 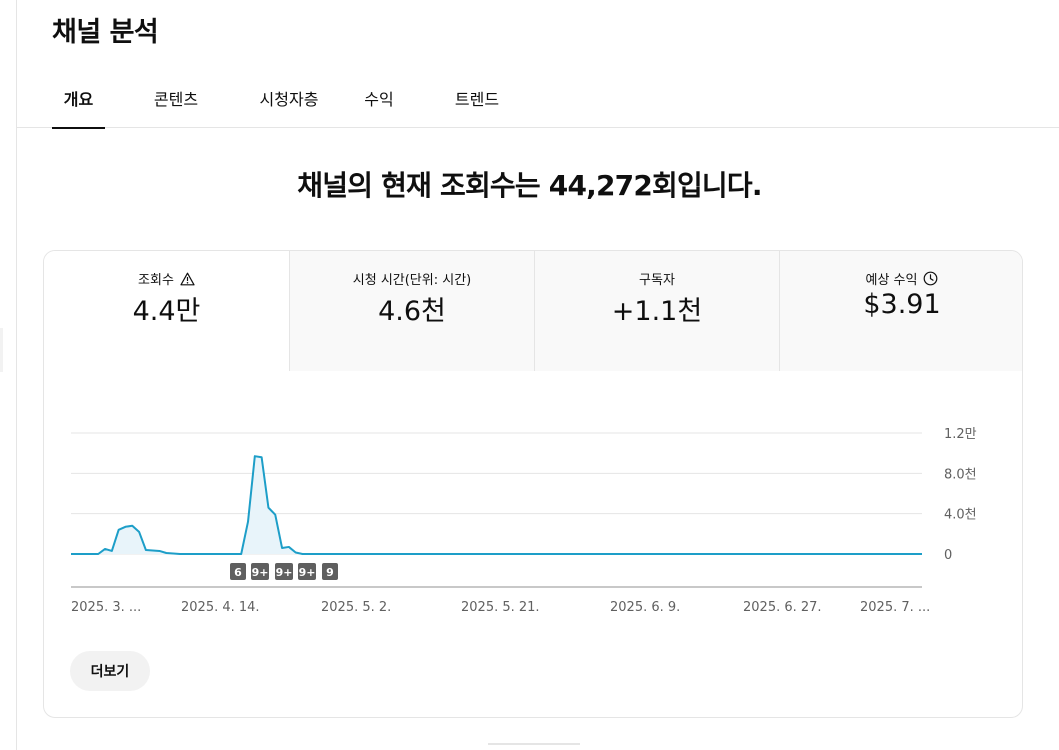 I want to click on tab-content: 콘텐츠, so click(x=176, y=103).